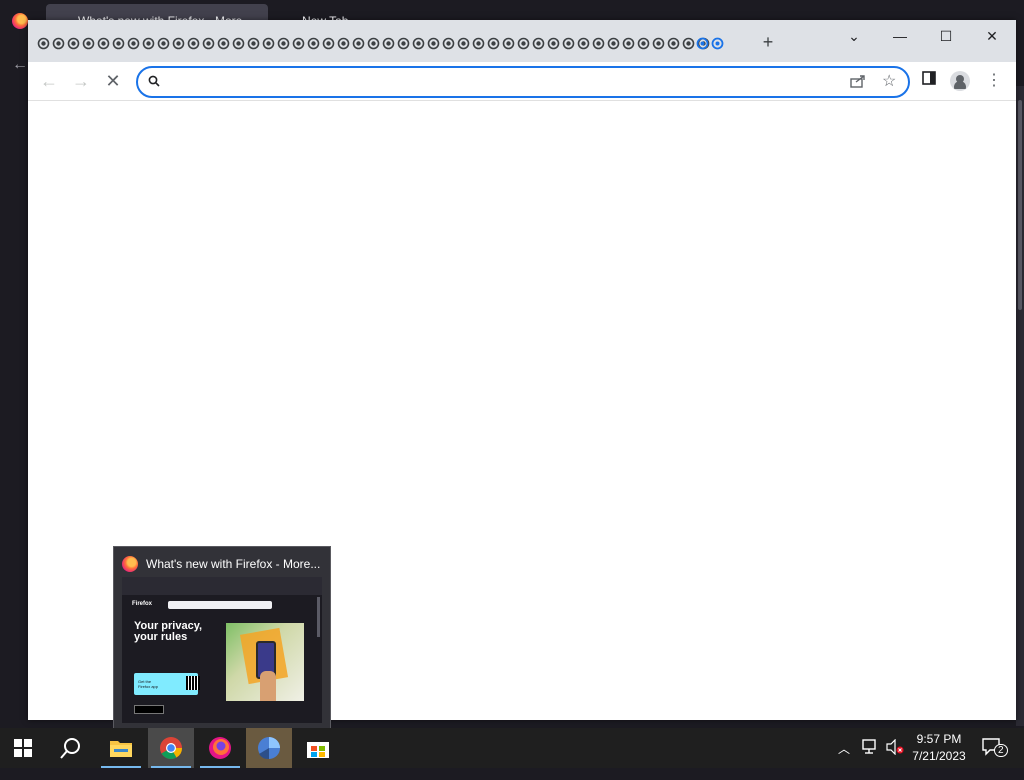 This screenshot has width=1024, height=780. What do you see at coordinates (768, 42) in the screenshot?
I see `new-tab-button: +` at bounding box center [768, 42].